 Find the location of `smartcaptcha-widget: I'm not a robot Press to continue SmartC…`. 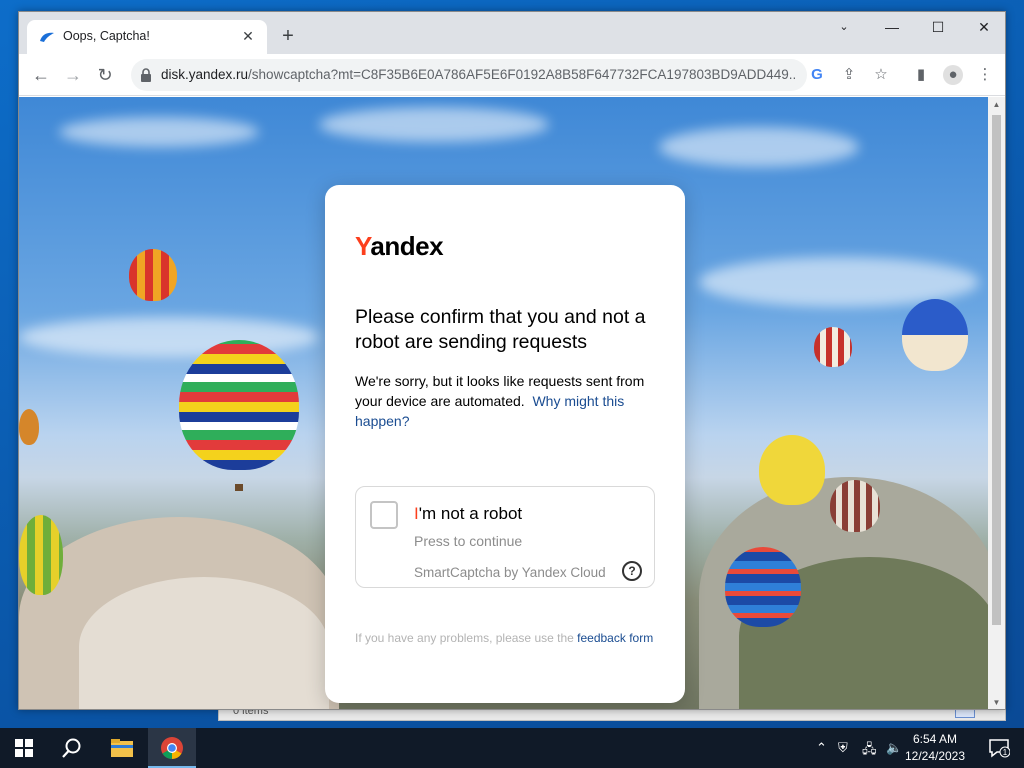

smartcaptcha-widget: I'm not a robot Press to continue SmartC… is located at coordinates (505, 537).